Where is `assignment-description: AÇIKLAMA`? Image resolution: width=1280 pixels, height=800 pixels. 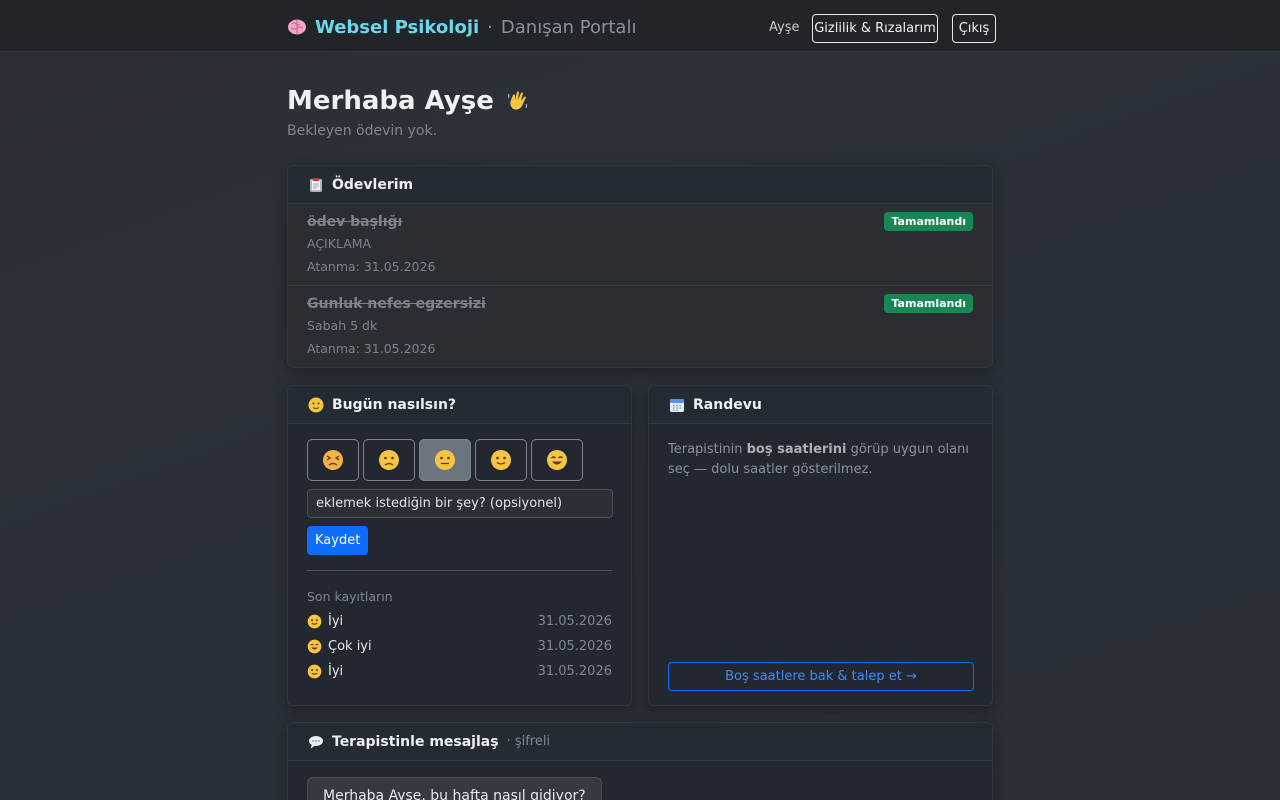 assignment-description: AÇIKLAMA is located at coordinates (339, 243).